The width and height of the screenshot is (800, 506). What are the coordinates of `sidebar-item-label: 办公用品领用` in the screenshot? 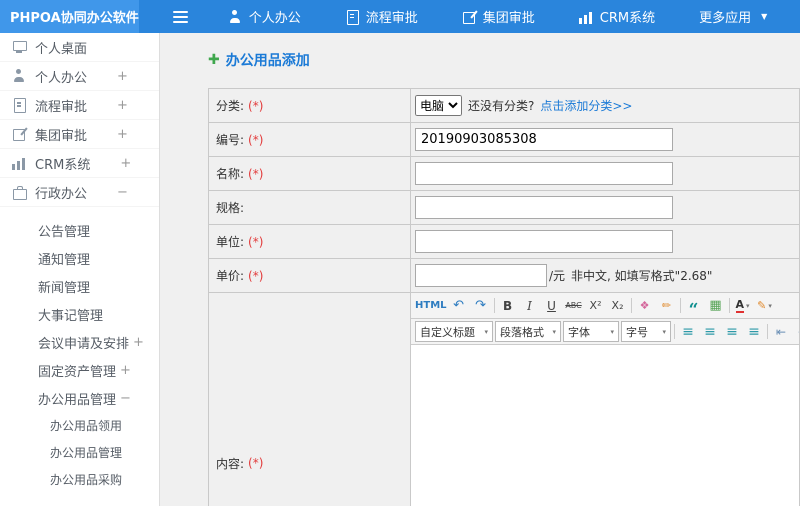 It's located at (86, 426).